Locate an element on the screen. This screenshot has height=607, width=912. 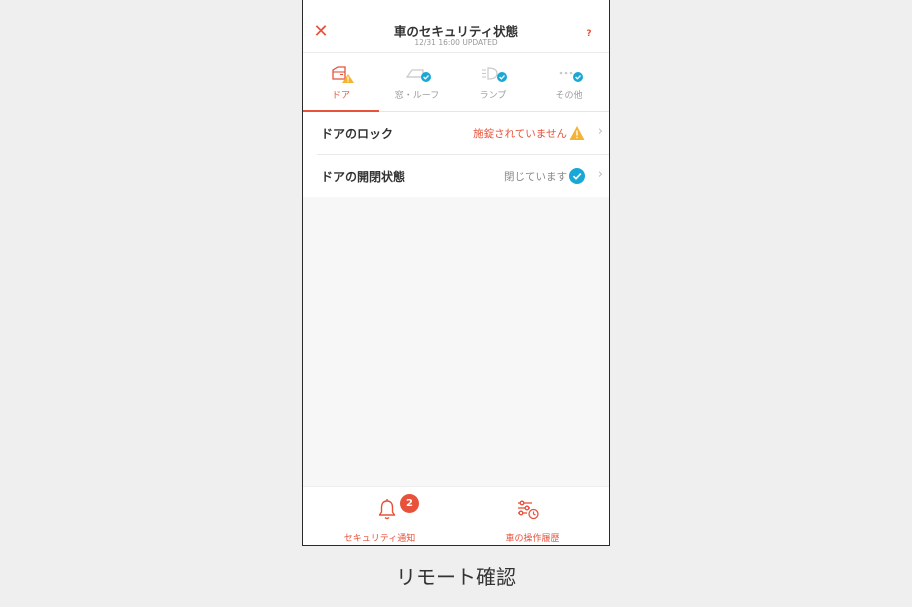
tab-lamp: ランプ is located at coordinates (493, 82).